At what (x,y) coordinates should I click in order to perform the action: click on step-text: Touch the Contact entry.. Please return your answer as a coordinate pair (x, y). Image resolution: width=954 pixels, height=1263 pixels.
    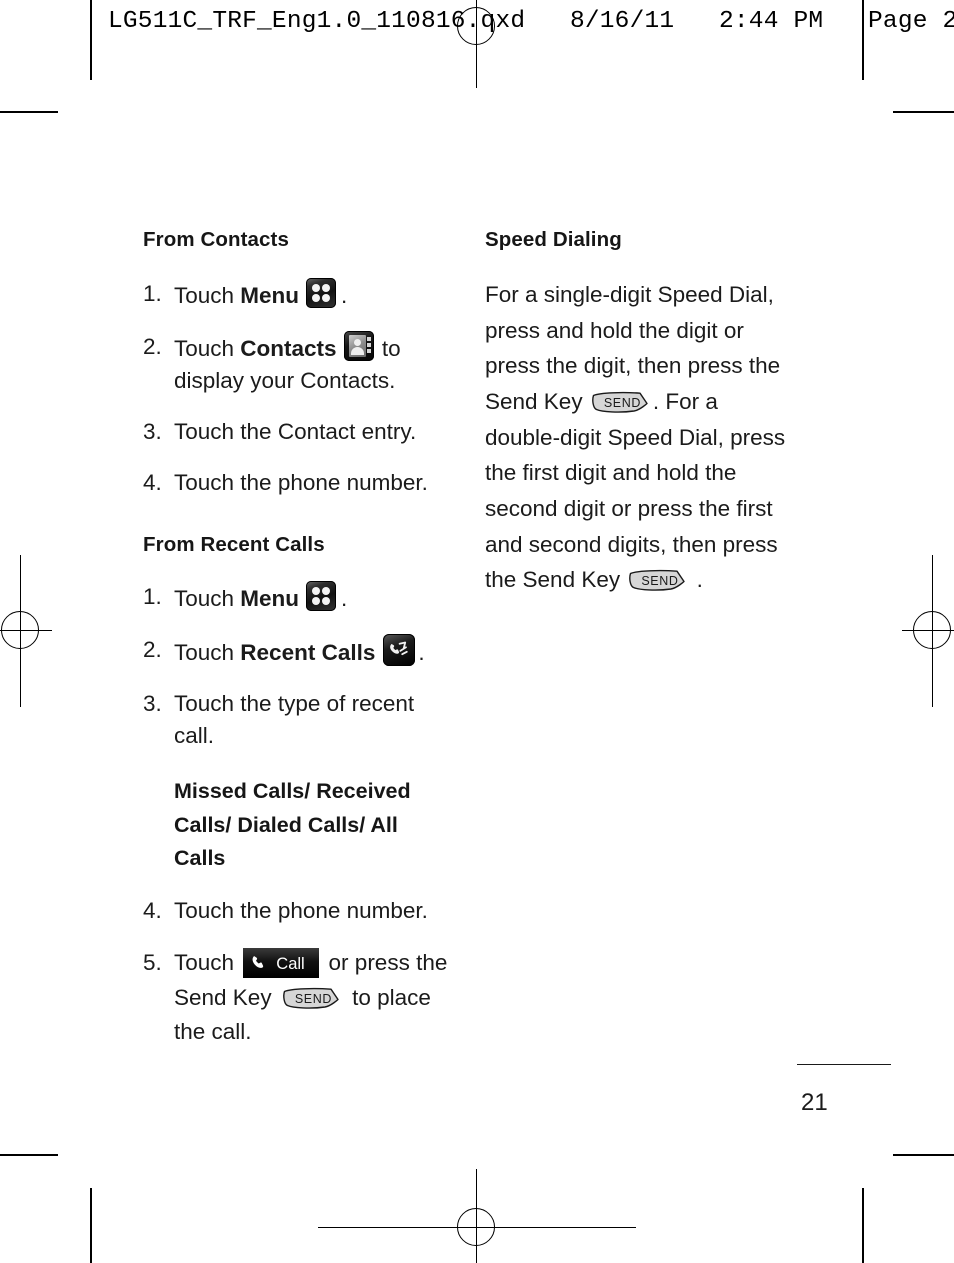
    Looking at the image, I should click on (295, 431).